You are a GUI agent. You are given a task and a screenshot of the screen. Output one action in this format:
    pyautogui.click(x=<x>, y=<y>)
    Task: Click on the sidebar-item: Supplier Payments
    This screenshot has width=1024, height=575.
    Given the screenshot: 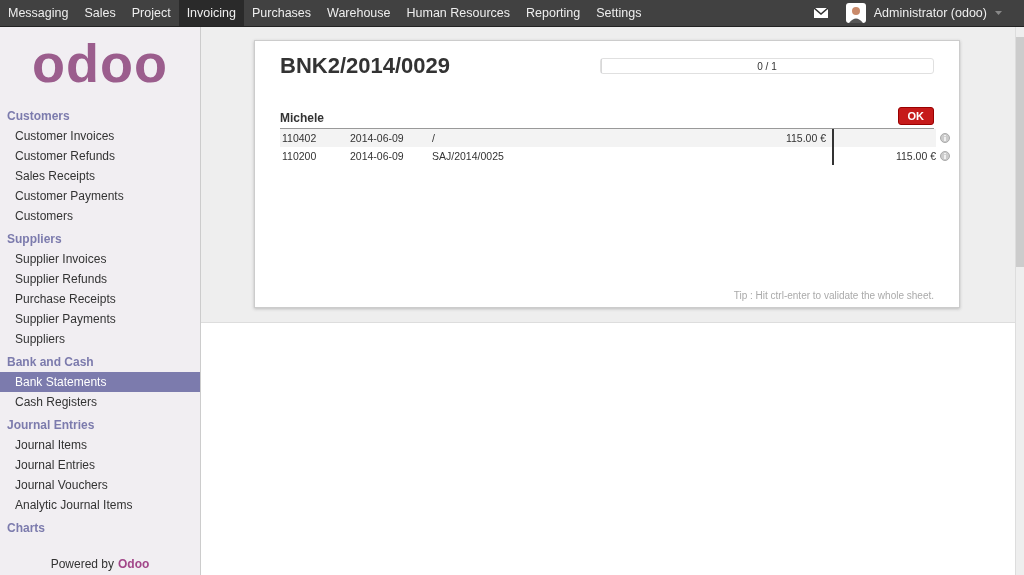 What is the action you would take?
    pyautogui.click(x=100, y=319)
    